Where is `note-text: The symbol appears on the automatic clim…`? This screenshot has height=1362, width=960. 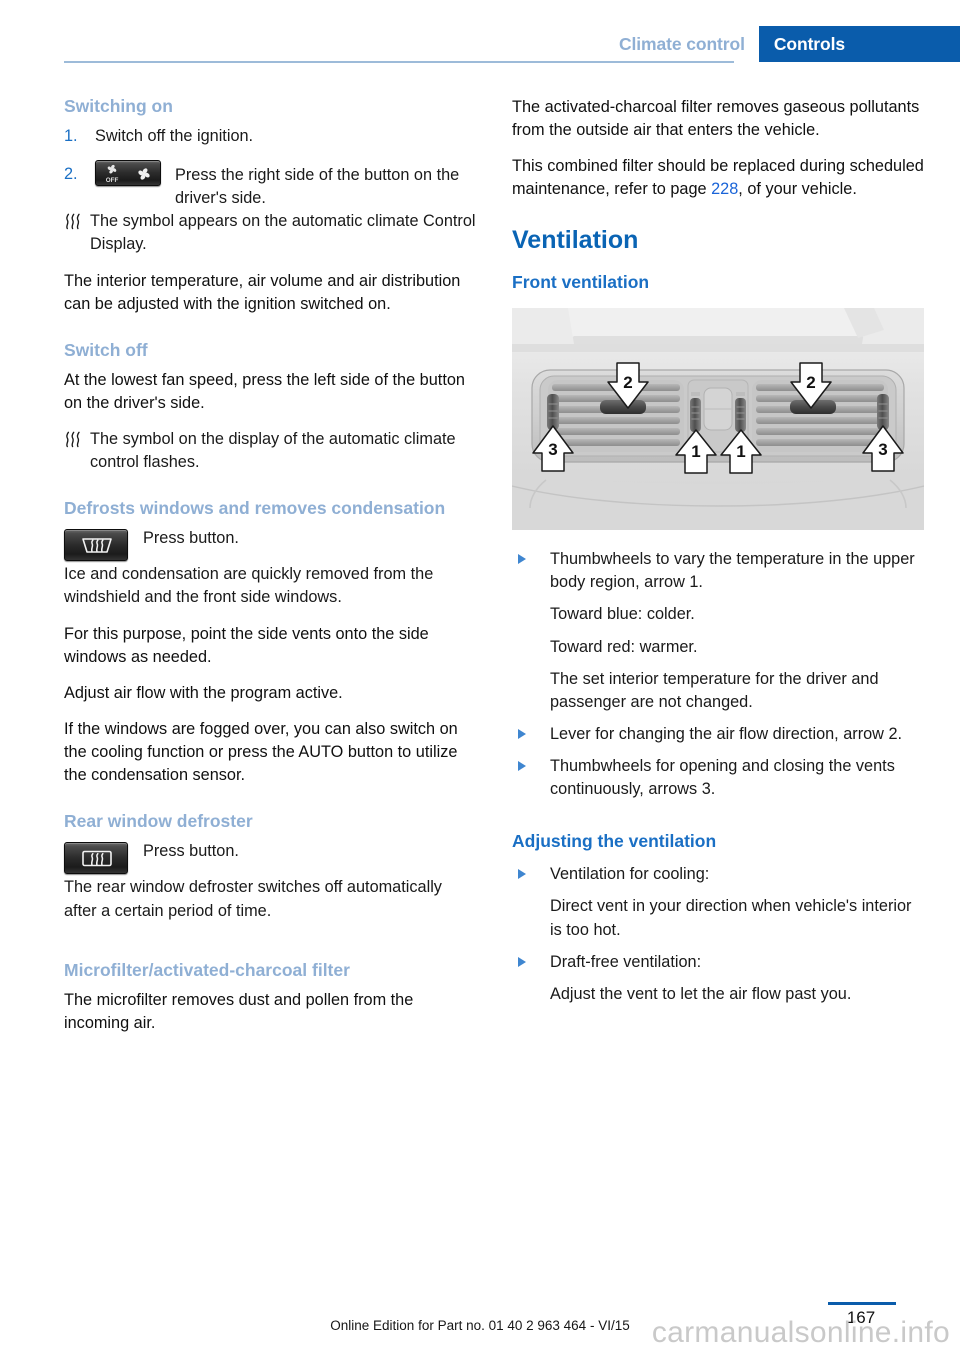
note-text: The symbol appears on the automatic clim… is located at coordinates (283, 233).